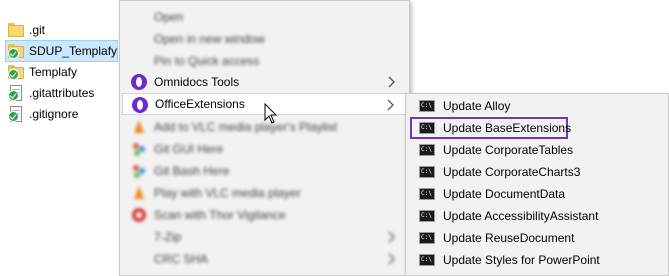 This screenshot has height=276, width=669. Describe the element at coordinates (227, 193) in the screenshot. I see `menu-item-label: Play with VLC media player` at that location.